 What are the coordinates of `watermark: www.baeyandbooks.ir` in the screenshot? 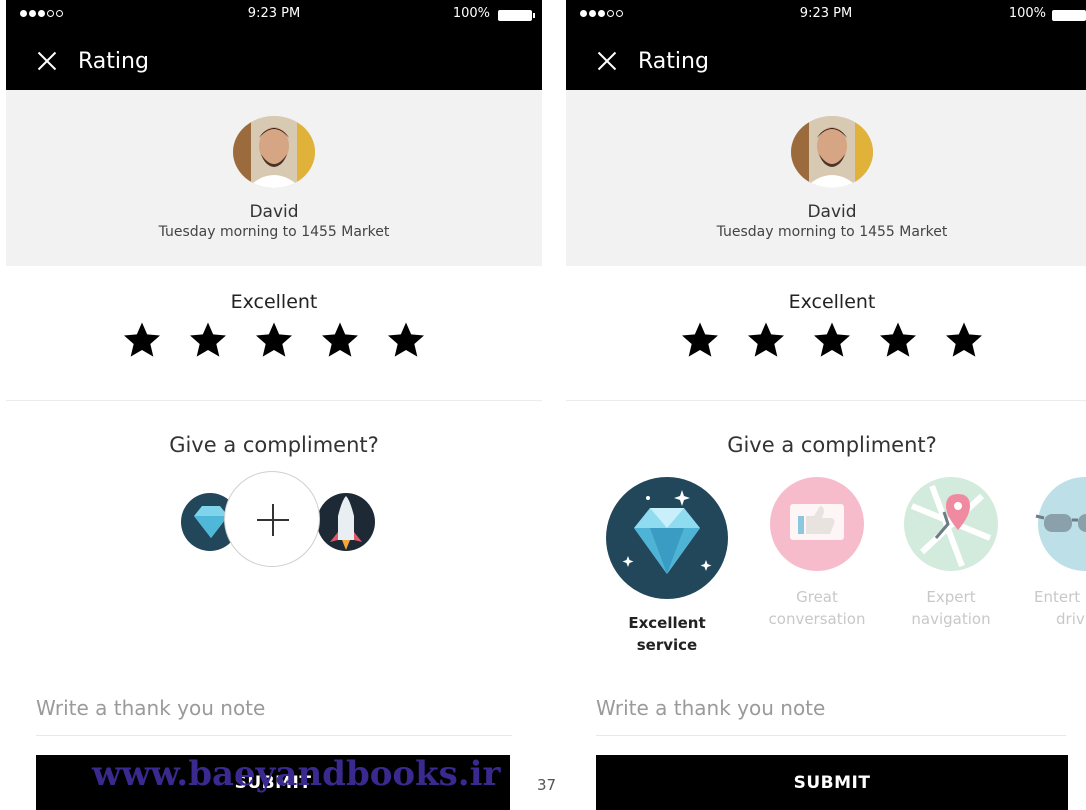 It's located at (296, 774).